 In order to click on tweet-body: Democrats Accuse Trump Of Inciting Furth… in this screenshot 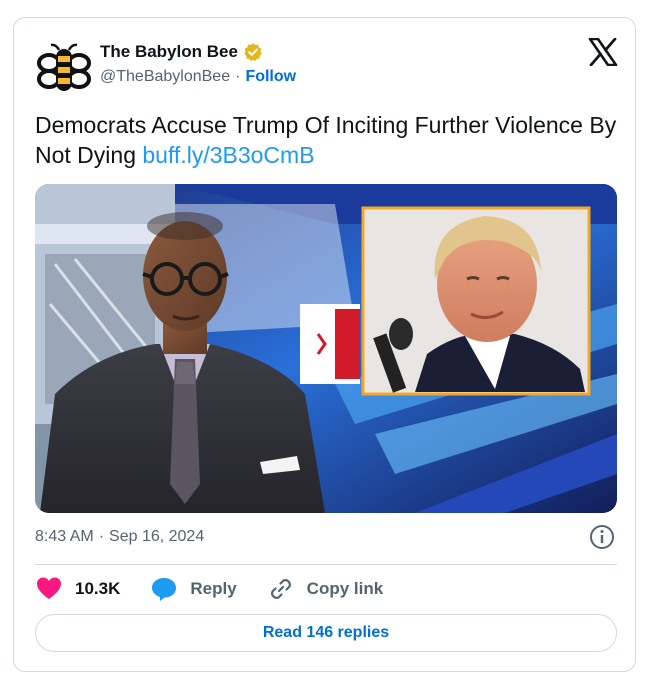, I will do `click(326, 140)`.